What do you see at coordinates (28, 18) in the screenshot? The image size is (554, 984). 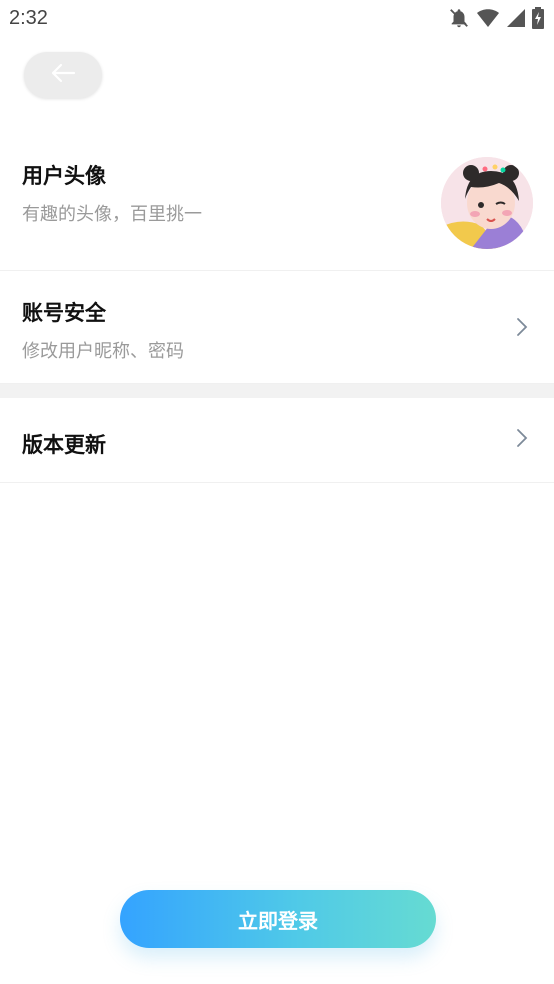 I see `status-time: 2:32` at bounding box center [28, 18].